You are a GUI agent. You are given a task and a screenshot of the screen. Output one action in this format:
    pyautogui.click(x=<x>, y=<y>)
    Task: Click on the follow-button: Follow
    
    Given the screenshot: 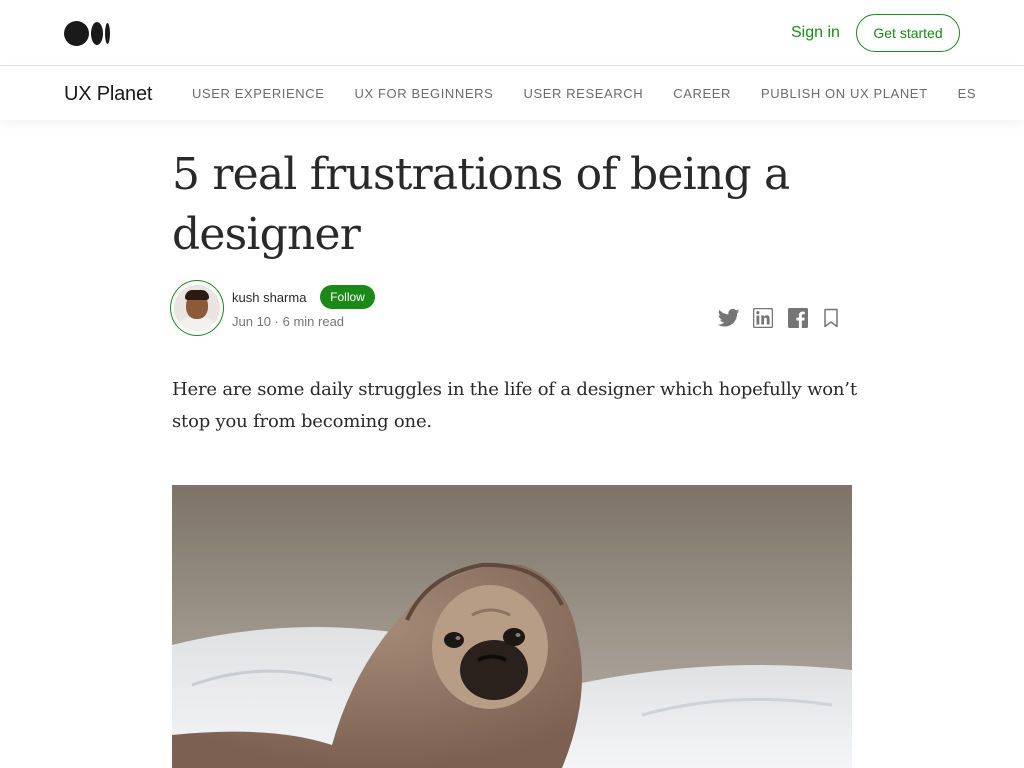 What is the action you would take?
    pyautogui.click(x=347, y=297)
    